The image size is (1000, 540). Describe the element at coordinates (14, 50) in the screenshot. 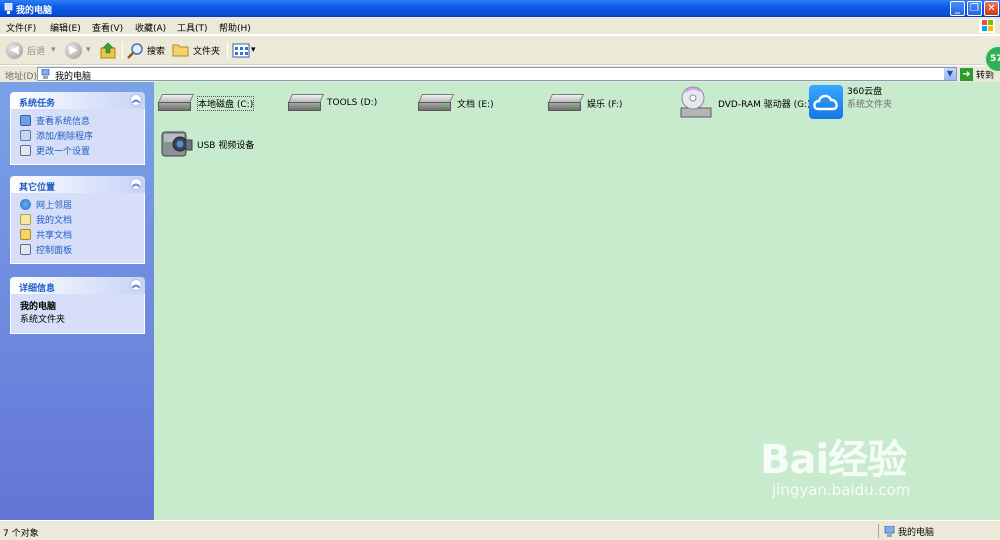

I see `back-arrow-icon: ◀` at that location.